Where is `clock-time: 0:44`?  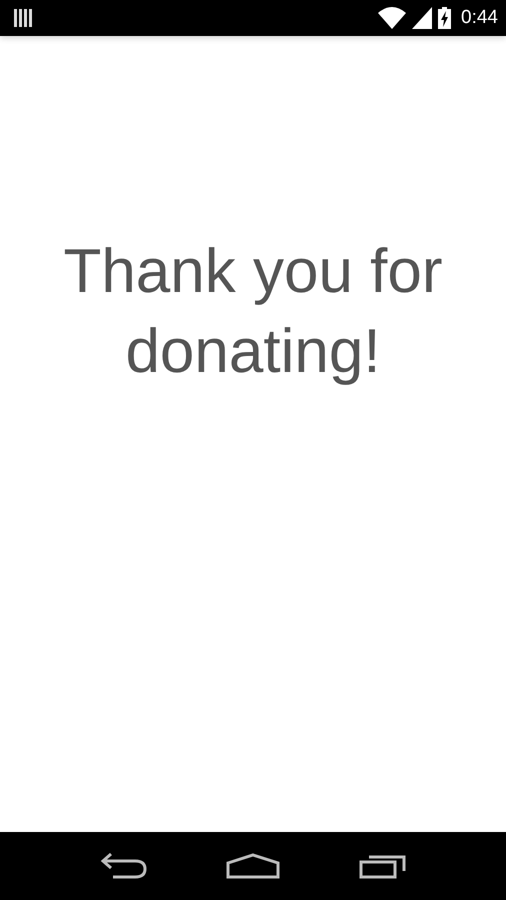
clock-time: 0:44 is located at coordinates (479, 18).